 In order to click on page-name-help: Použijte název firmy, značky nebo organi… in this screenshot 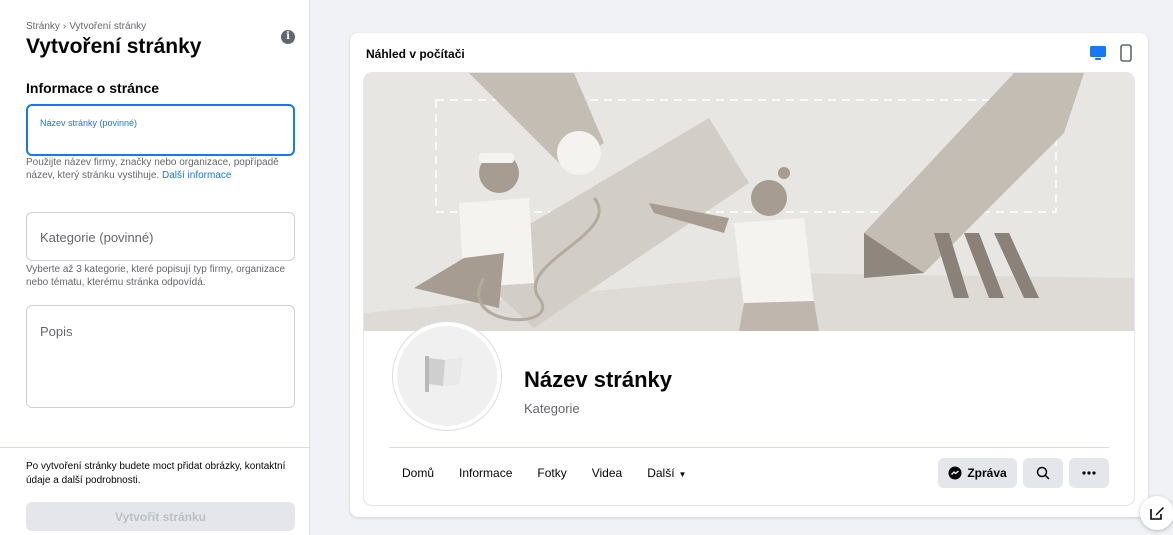, I will do `click(161, 169)`.